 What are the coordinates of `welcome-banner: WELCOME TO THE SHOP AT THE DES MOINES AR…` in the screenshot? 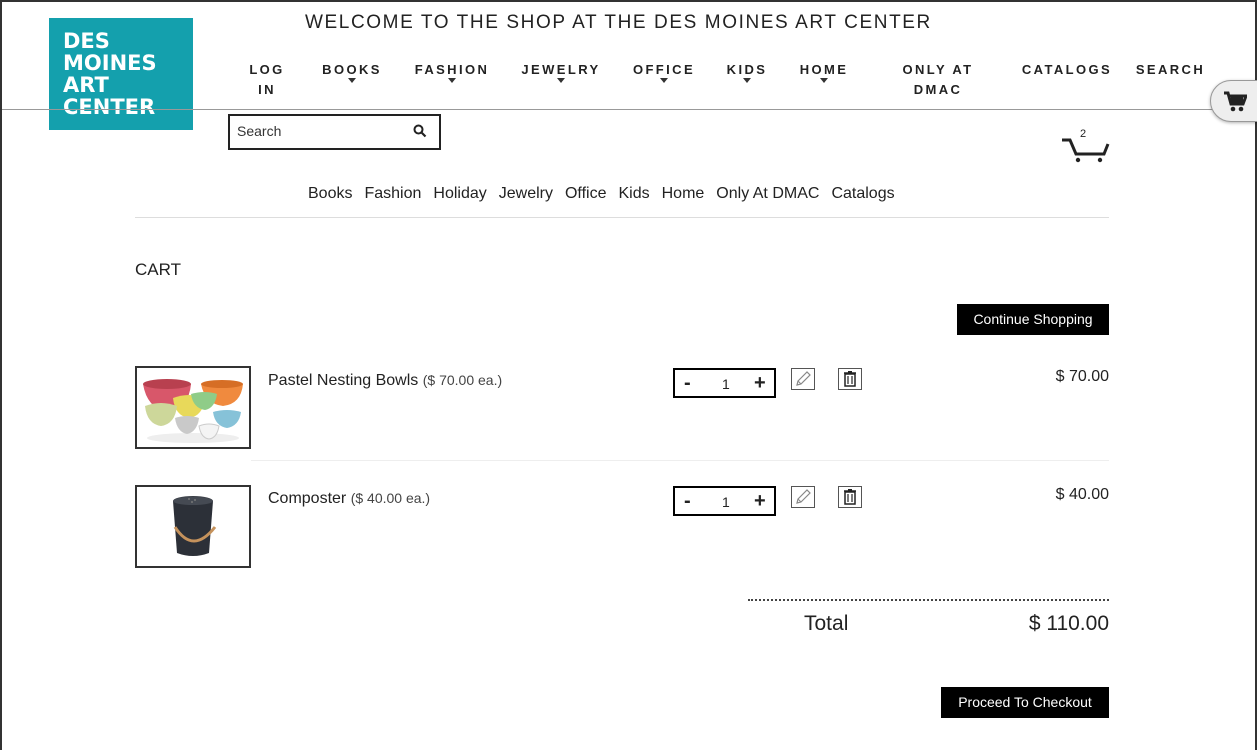 It's located at (618, 22).